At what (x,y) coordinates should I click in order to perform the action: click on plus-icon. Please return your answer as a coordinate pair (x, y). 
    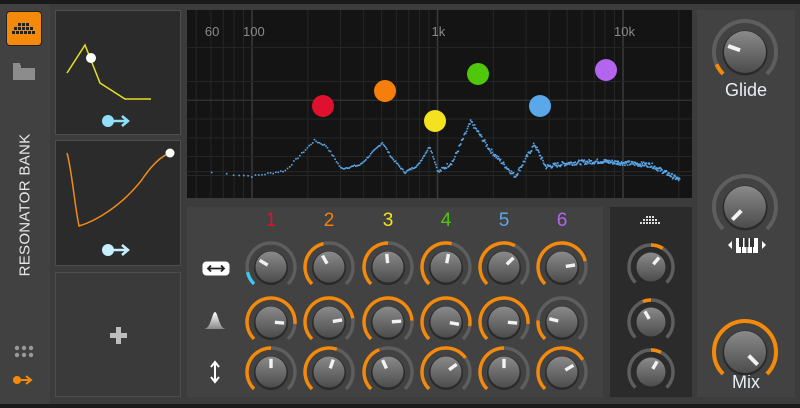
    Looking at the image, I should click on (118, 335).